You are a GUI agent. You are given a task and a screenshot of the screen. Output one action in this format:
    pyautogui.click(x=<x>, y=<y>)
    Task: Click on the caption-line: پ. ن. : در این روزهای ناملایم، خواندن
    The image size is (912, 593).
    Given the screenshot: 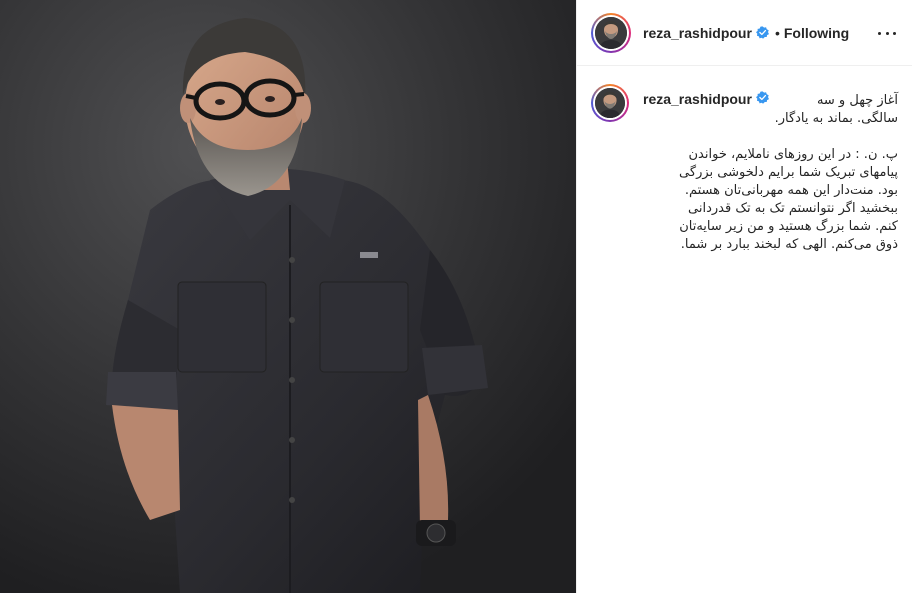 What is the action you would take?
    pyautogui.click(x=793, y=154)
    